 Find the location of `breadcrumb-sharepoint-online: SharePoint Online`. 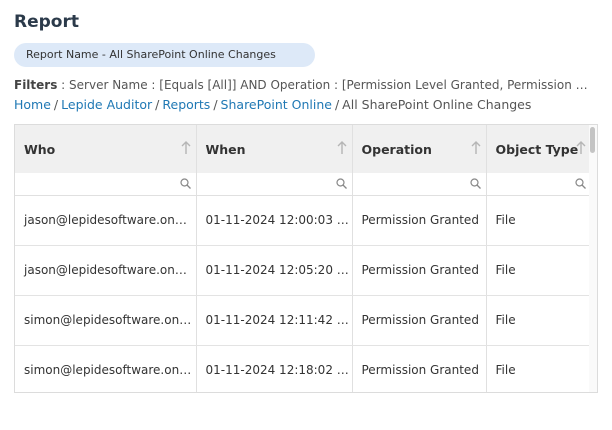

breadcrumb-sharepoint-online: SharePoint Online is located at coordinates (276, 104).